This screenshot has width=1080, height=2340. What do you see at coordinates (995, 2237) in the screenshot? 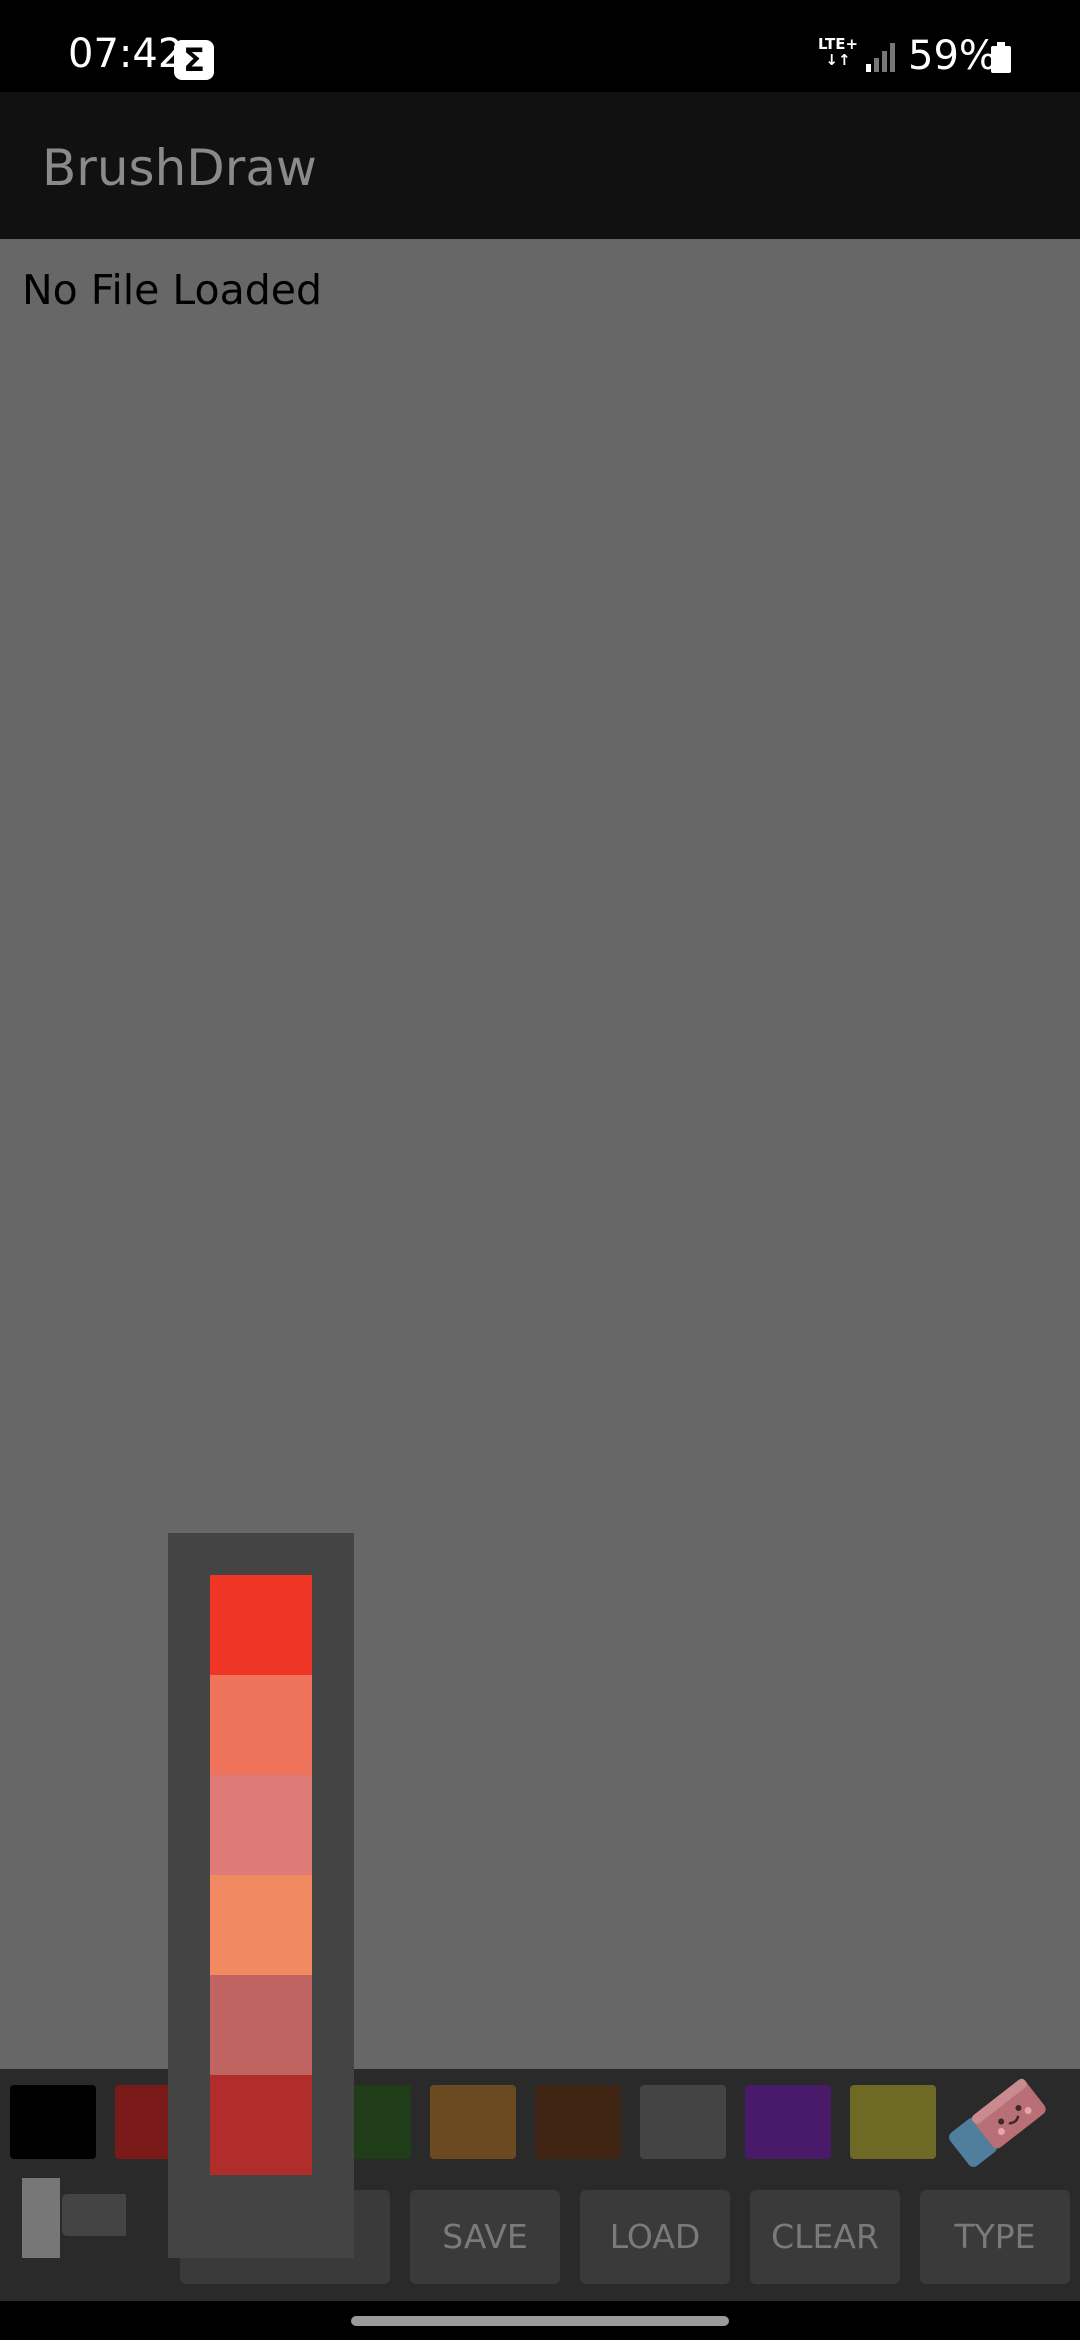
I see `type-button: TYPE` at bounding box center [995, 2237].